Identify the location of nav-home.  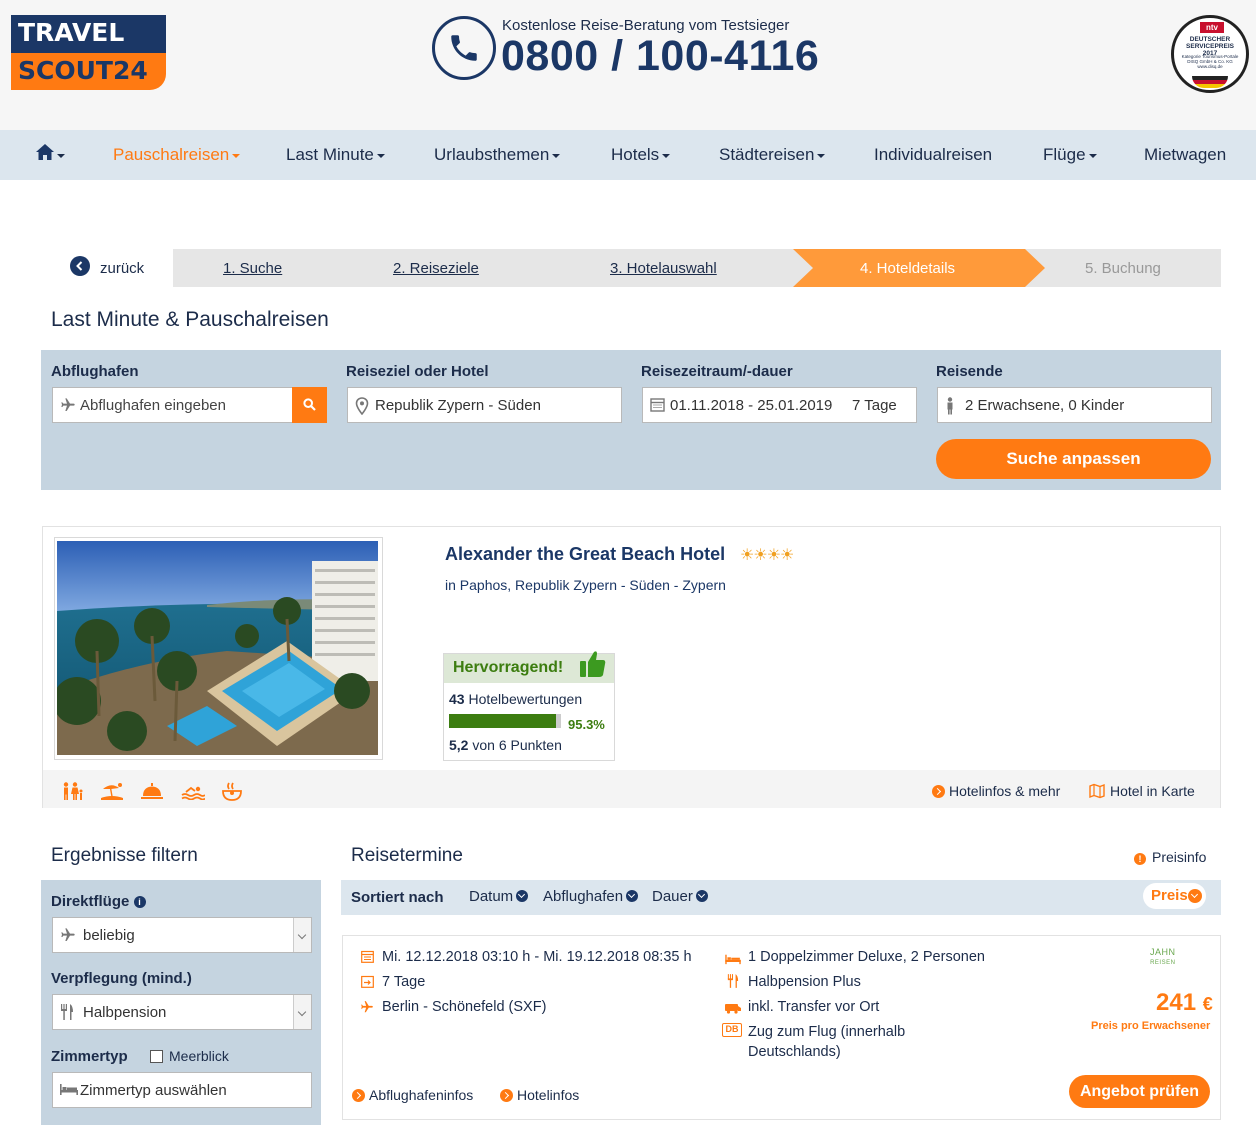
(50, 154).